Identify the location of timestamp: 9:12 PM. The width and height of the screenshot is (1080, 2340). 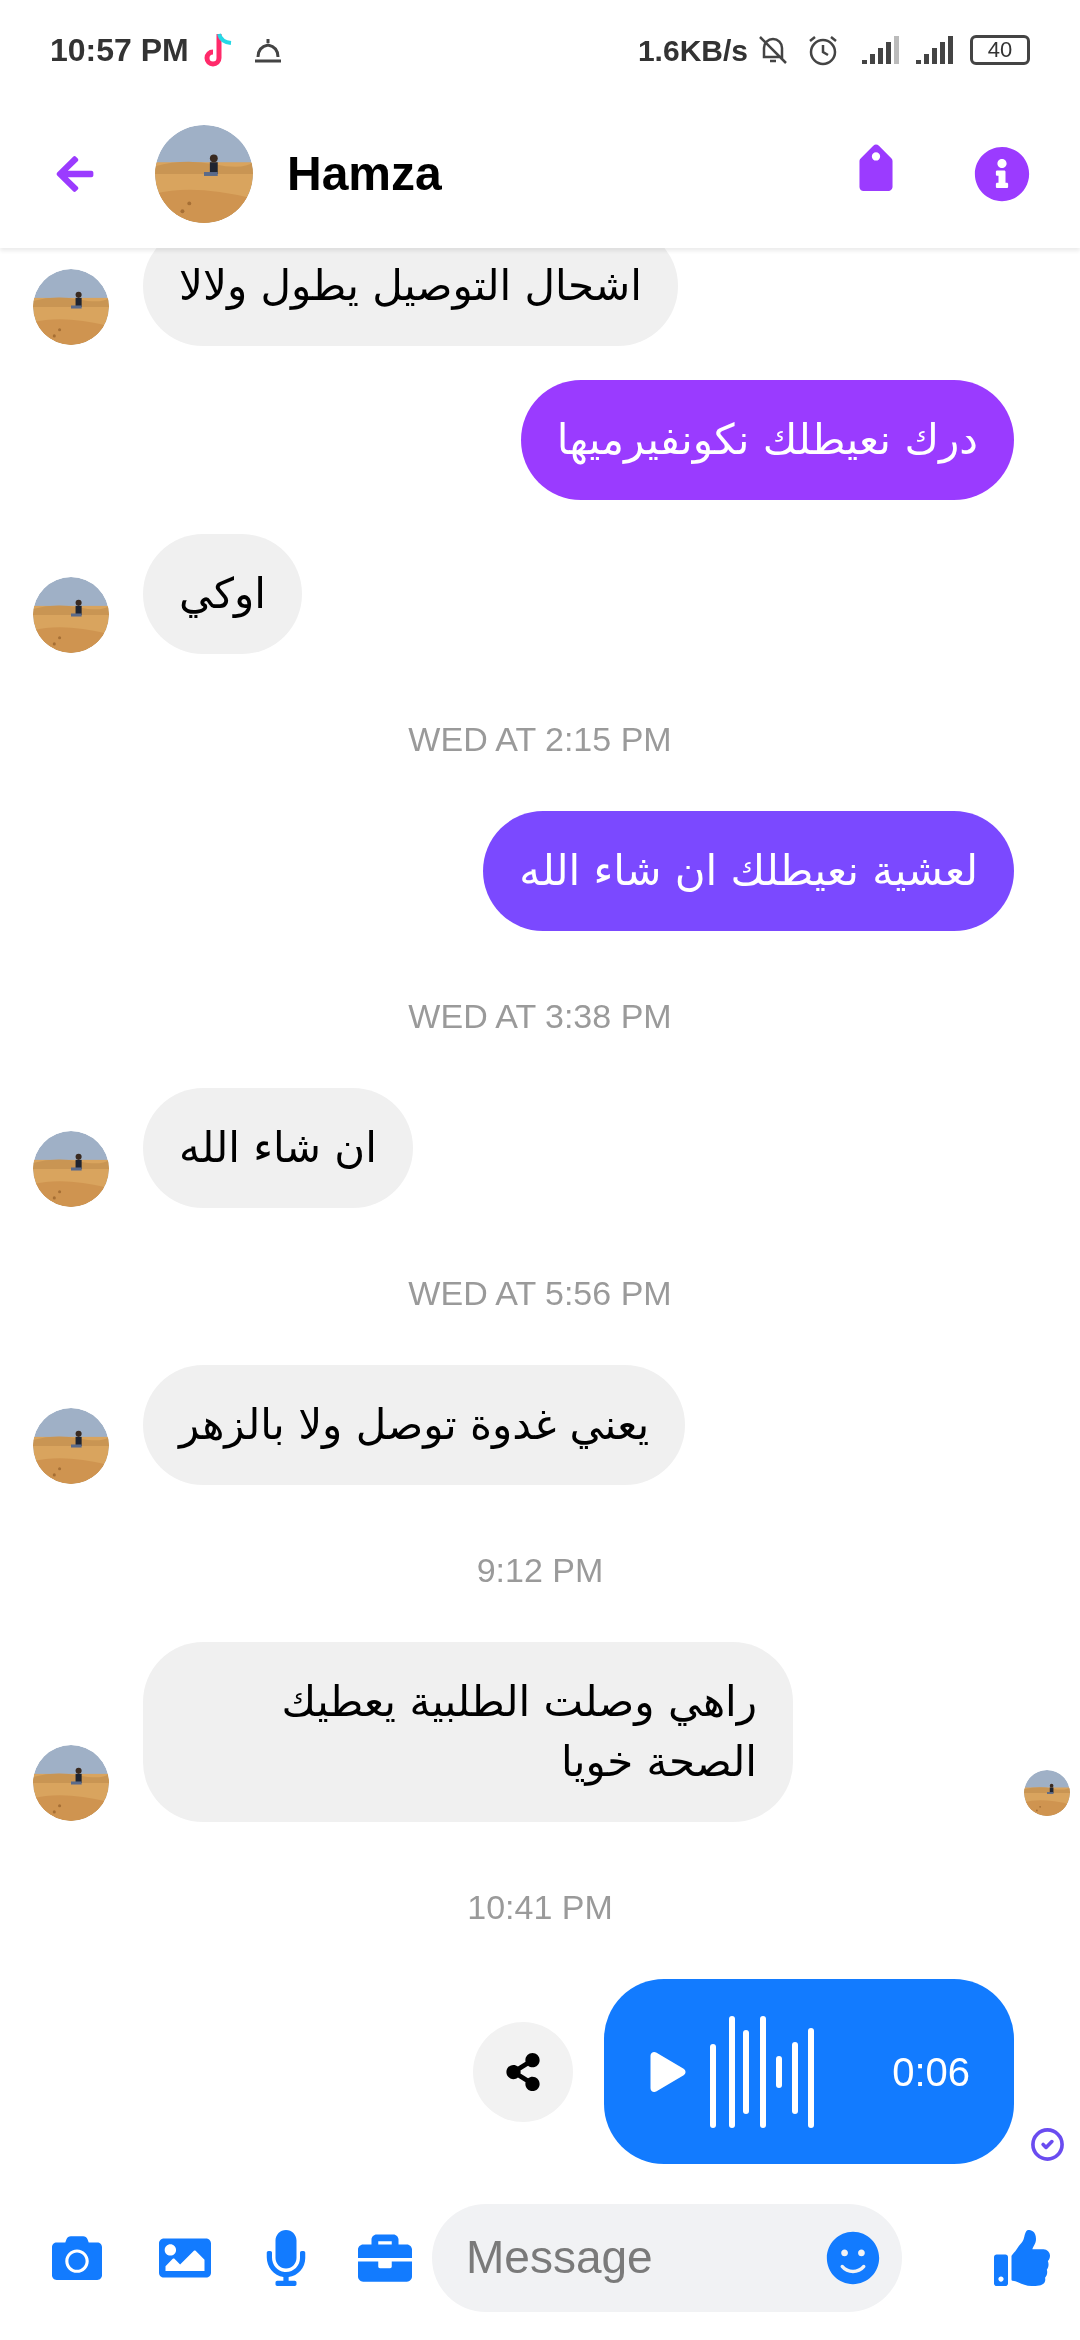
(540, 1570).